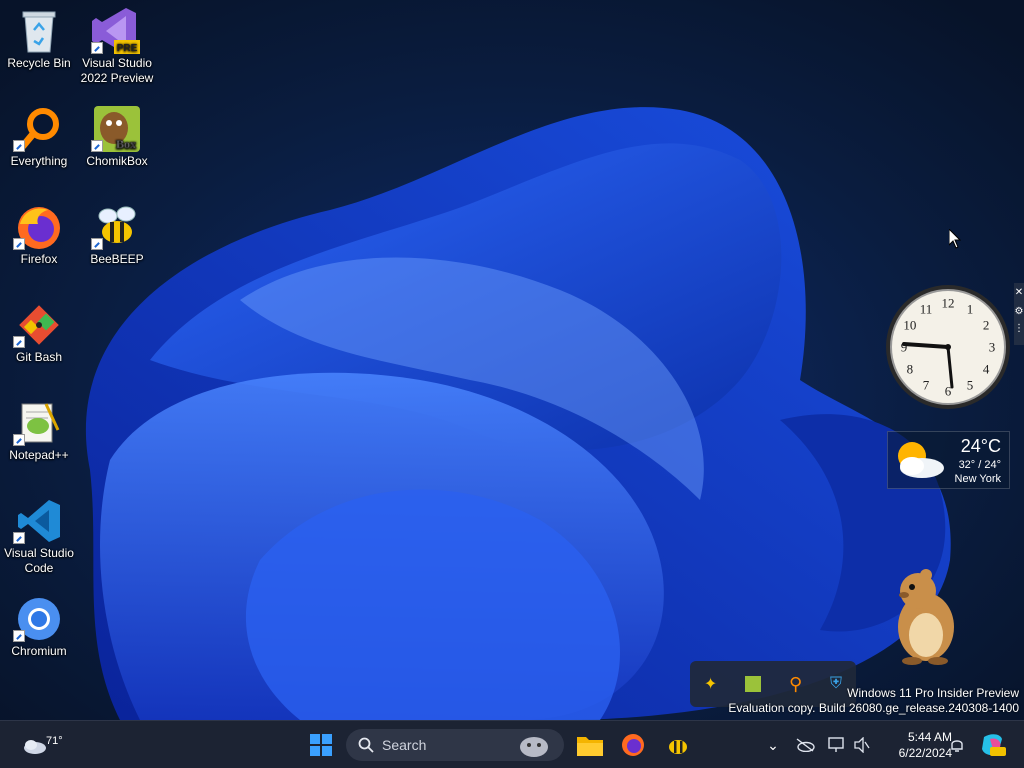  Describe the element at coordinates (39, 537) in the screenshot. I see `desktop-icon-vscode: Visual Studio Code` at that location.